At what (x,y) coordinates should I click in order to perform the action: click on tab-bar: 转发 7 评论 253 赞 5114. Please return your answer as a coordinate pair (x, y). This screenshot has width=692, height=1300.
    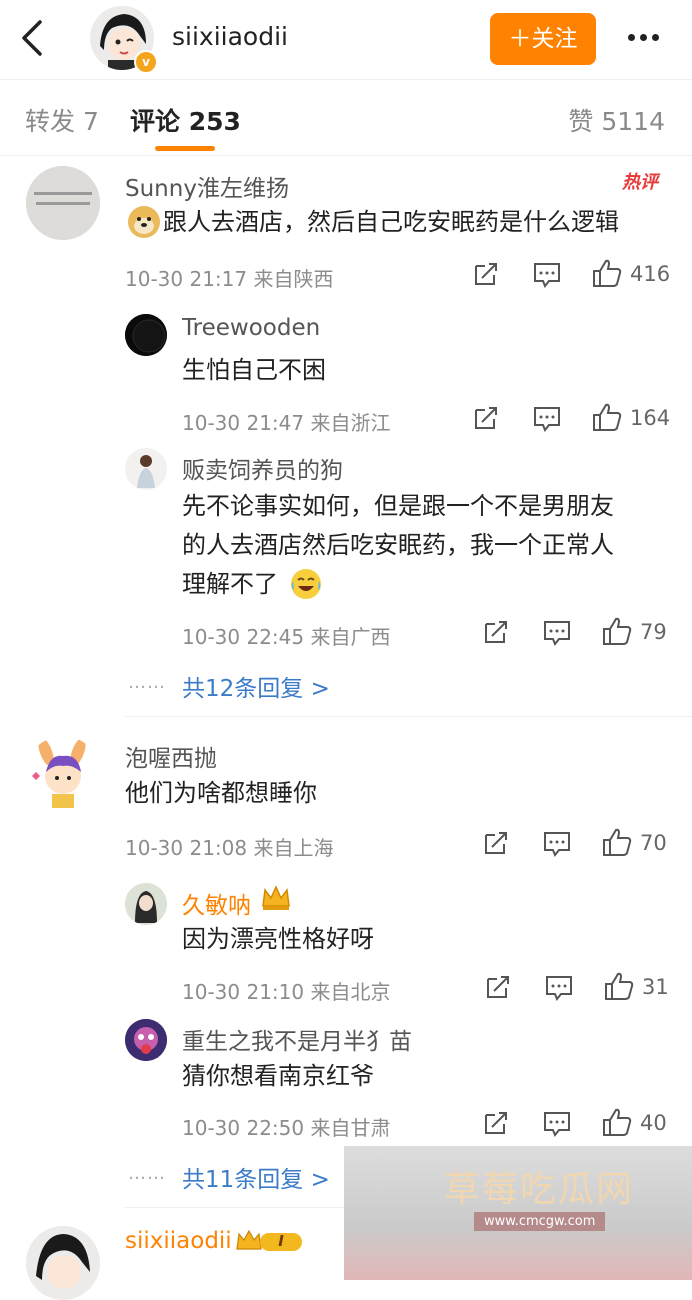
    Looking at the image, I should click on (346, 118).